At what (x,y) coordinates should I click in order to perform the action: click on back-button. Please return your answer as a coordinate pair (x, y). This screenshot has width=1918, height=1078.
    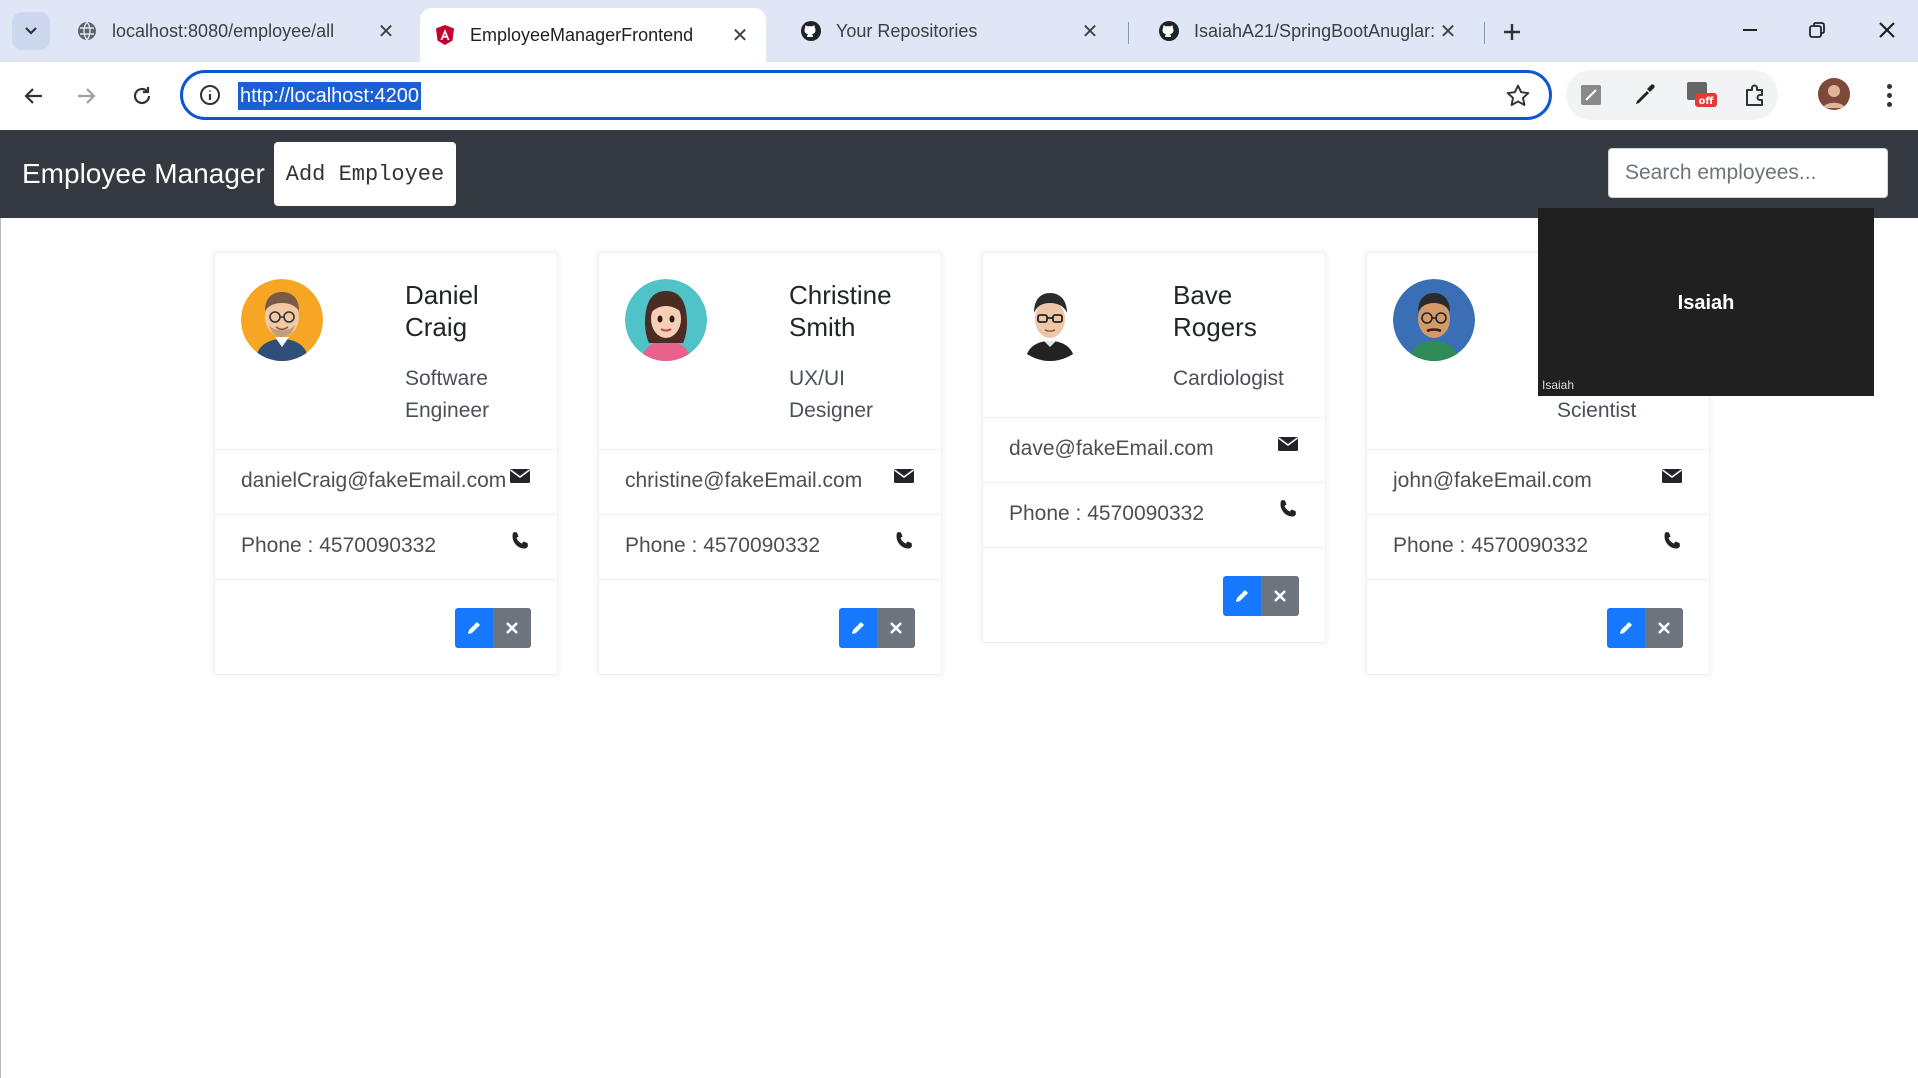
    Looking at the image, I should click on (34, 96).